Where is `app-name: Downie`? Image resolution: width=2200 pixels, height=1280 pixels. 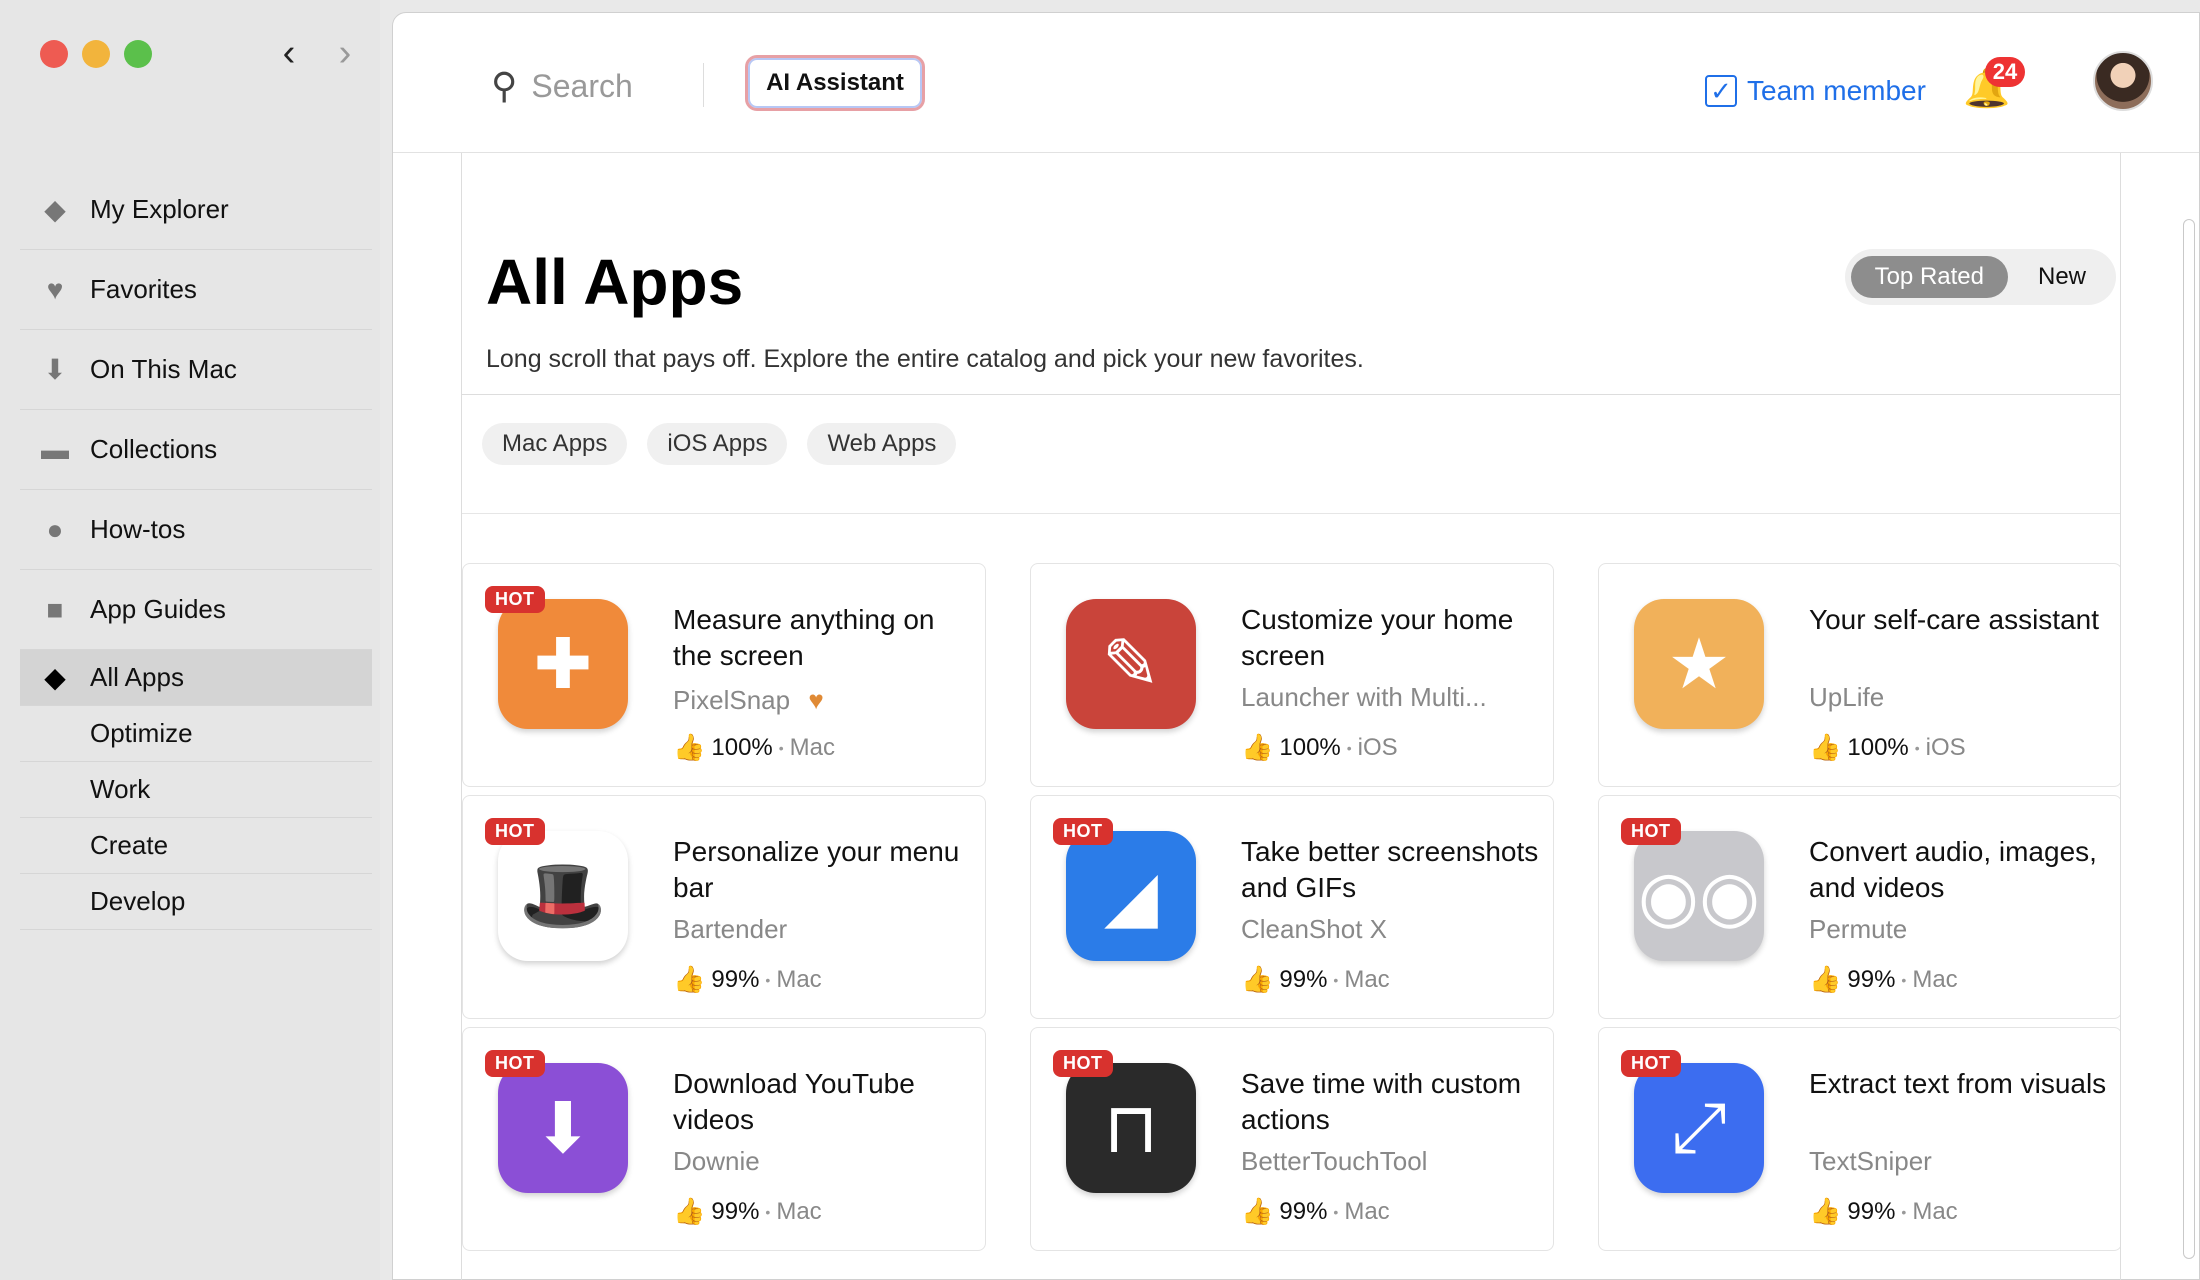 app-name: Downie is located at coordinates (716, 1161).